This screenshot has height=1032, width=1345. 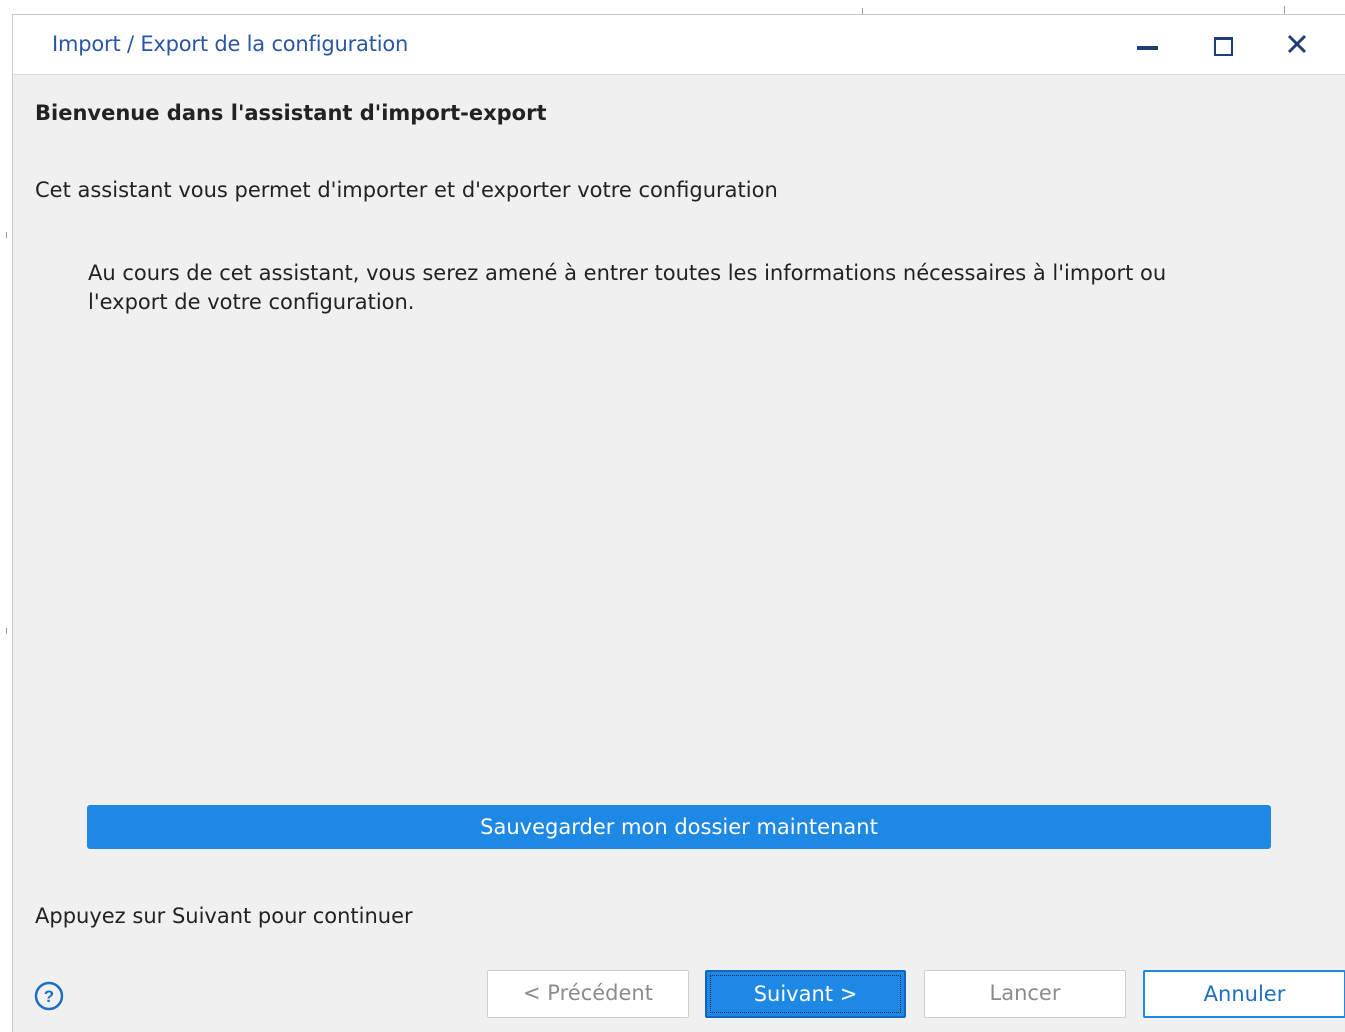 I want to click on minimize-icon, so click(x=1147, y=48).